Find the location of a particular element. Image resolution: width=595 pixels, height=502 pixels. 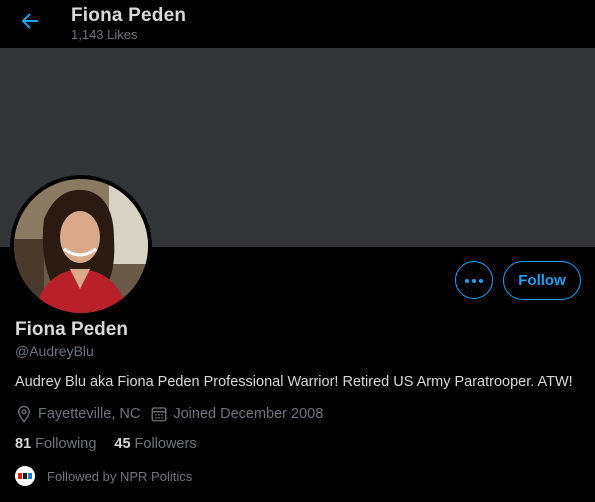

location-item: Fayetteville, NC is located at coordinates (77, 414).